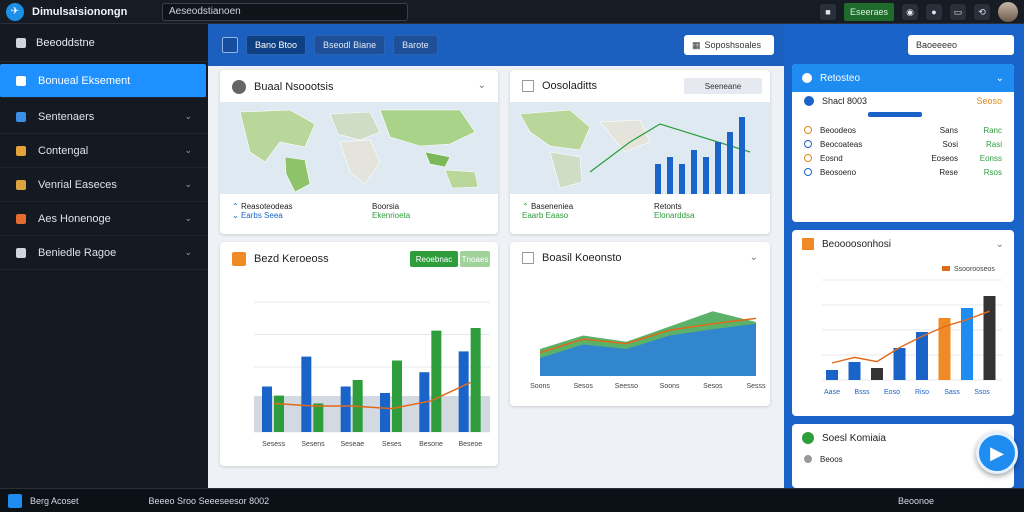  Describe the element at coordinates (958, 12) in the screenshot. I see `monitor-icon: ▭` at that location.